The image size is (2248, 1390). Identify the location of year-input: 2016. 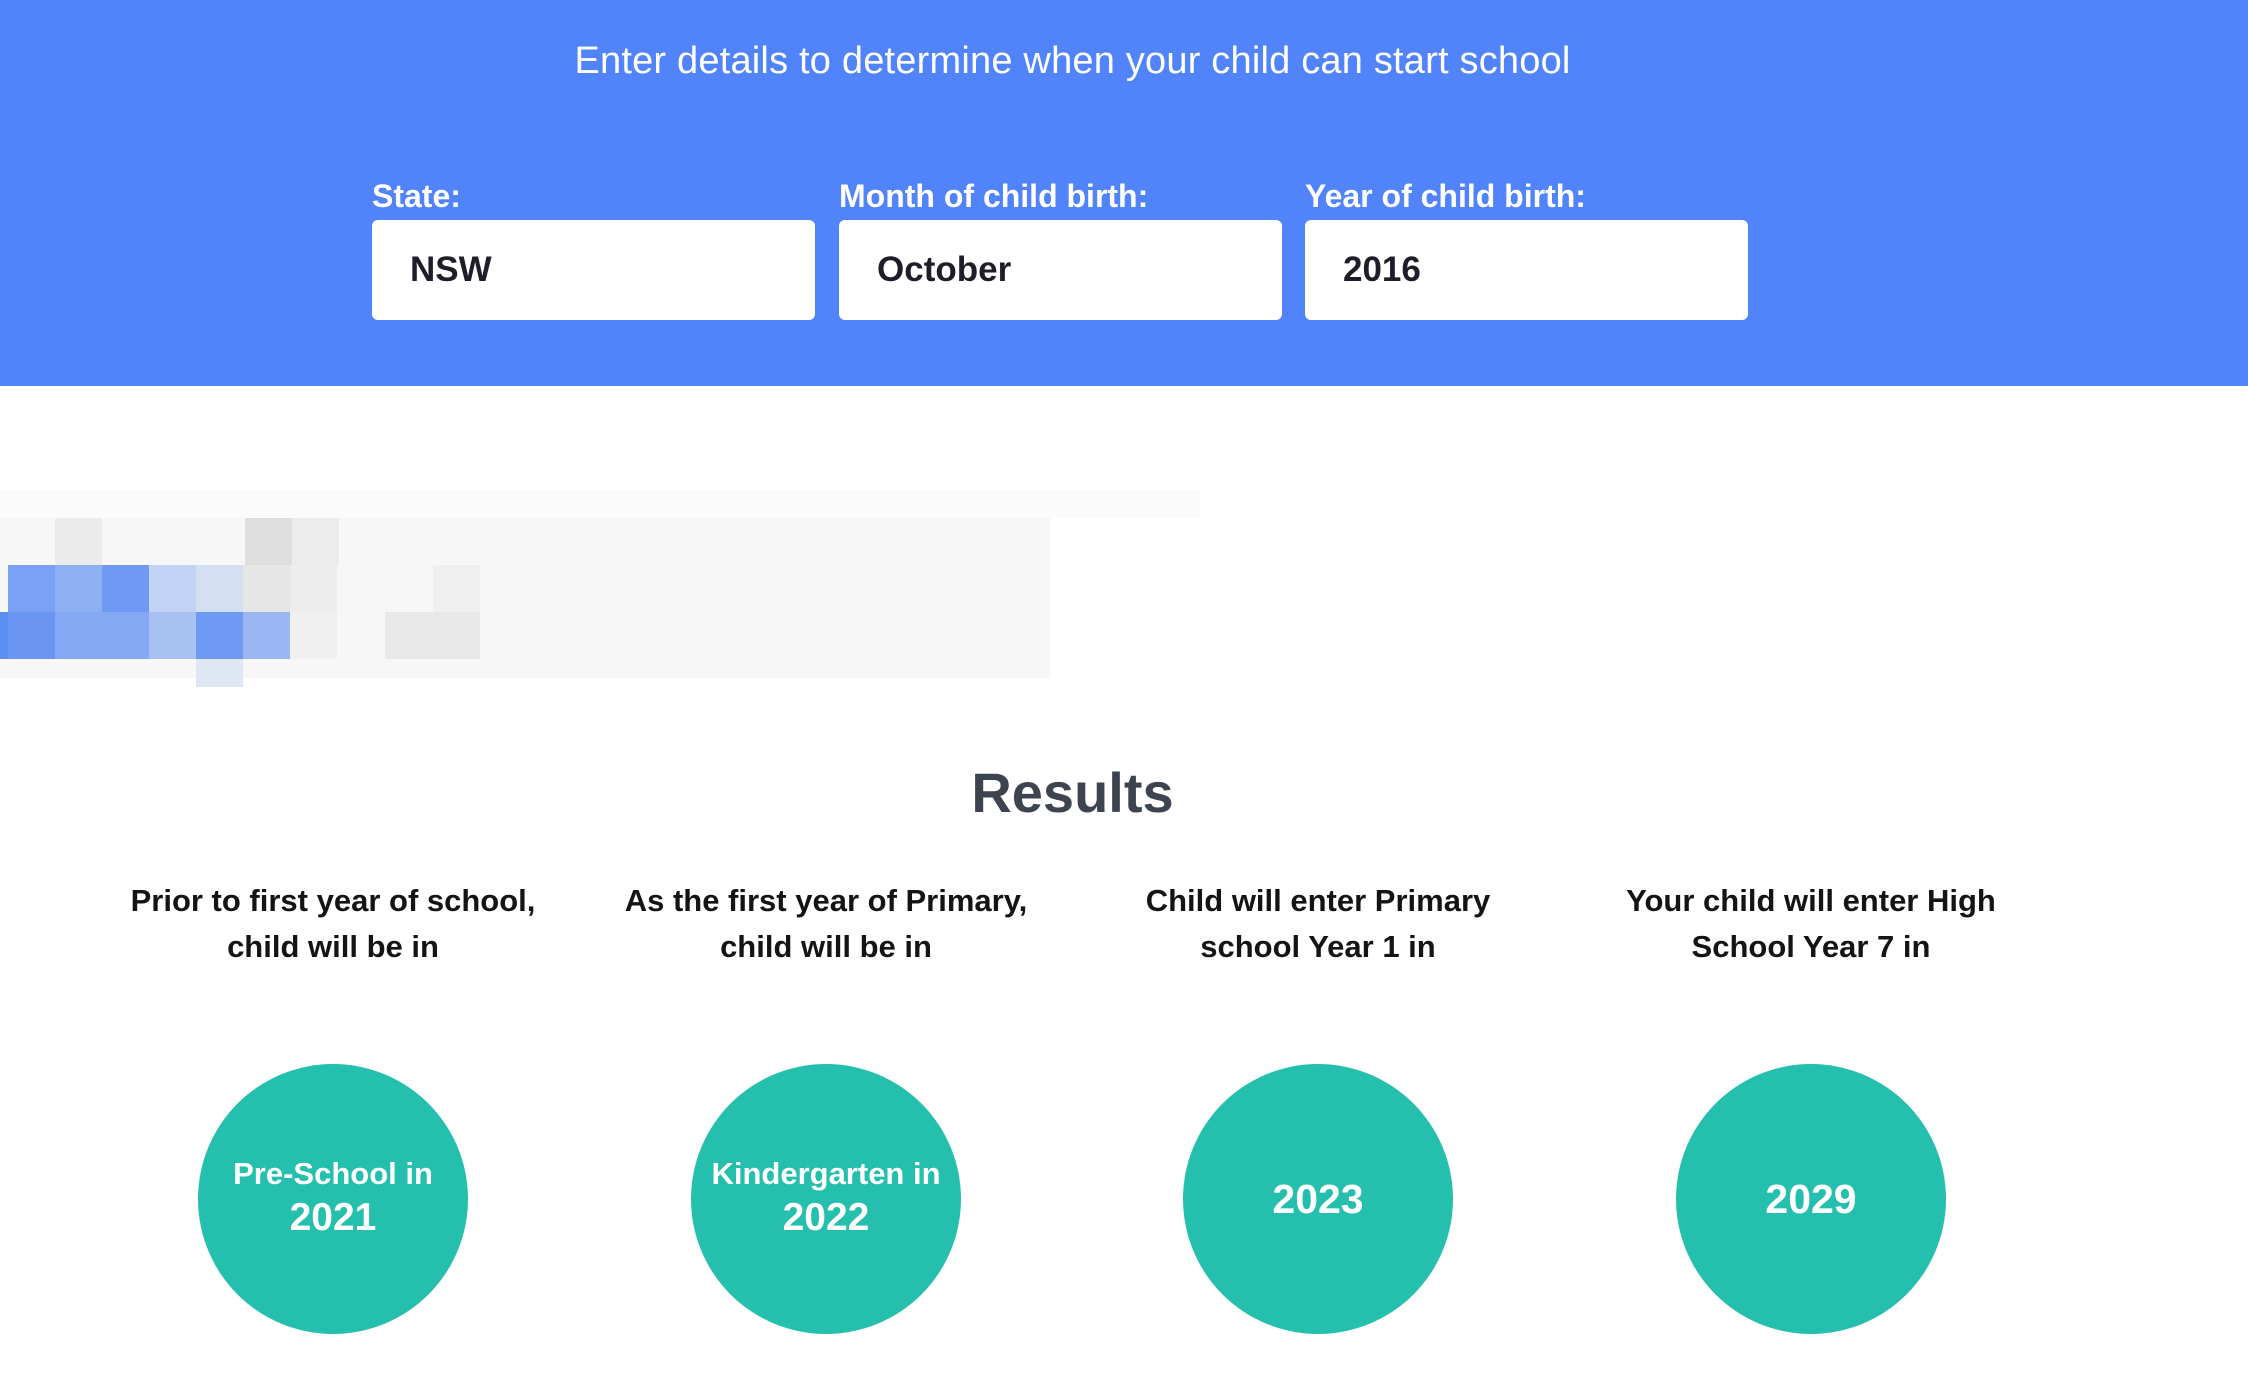
(1526, 270).